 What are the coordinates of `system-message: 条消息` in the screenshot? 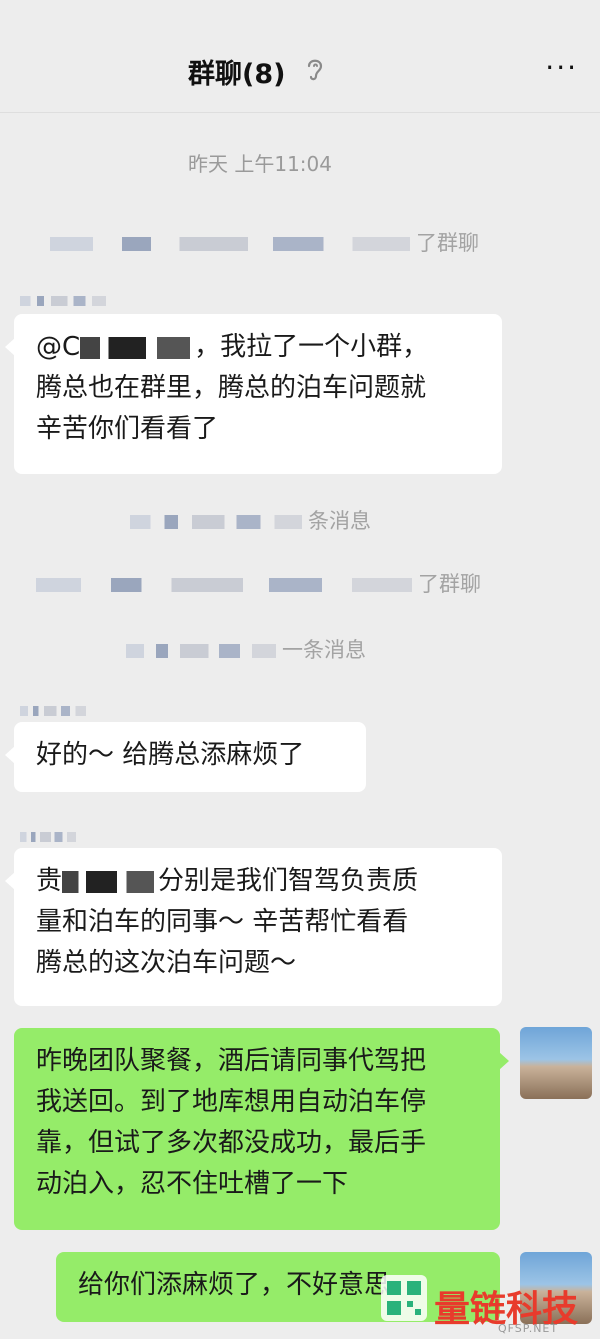 It's located at (250, 520).